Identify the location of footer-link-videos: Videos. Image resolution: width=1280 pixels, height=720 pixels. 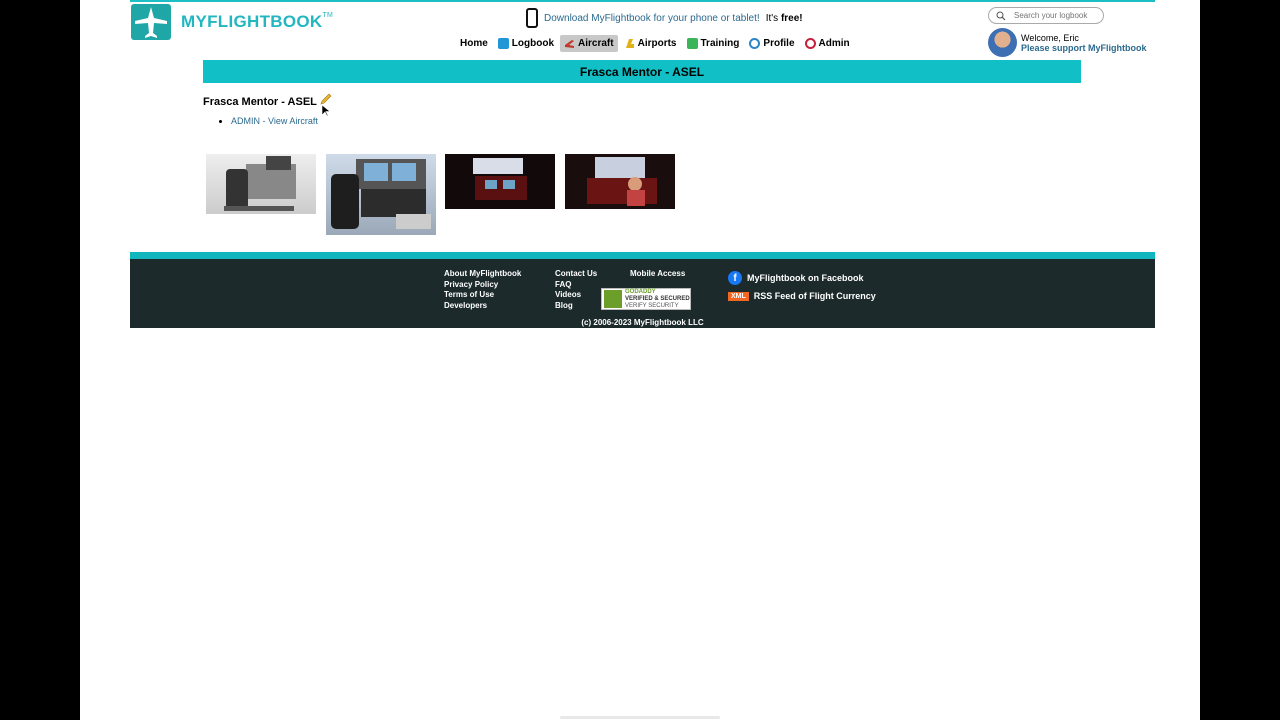
(576, 295).